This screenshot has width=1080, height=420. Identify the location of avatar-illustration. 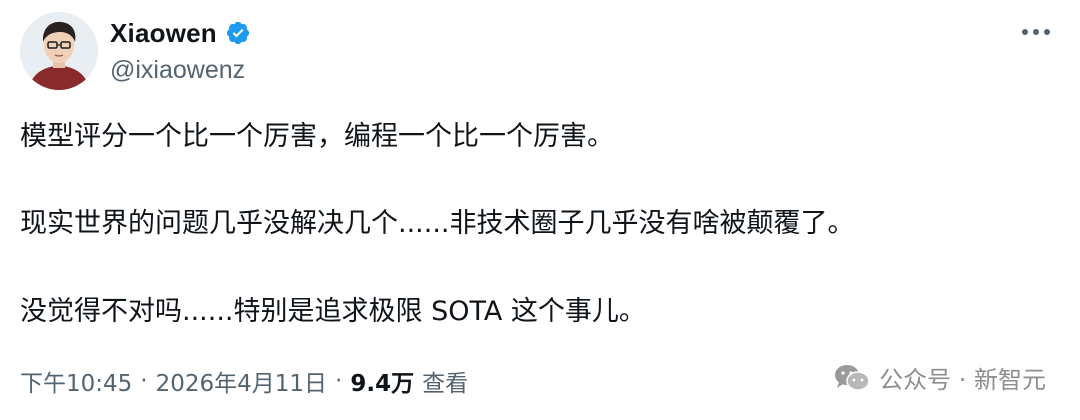
(59, 51).